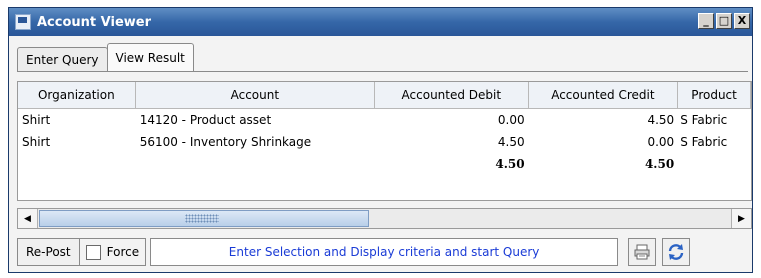  What do you see at coordinates (661, 142) in the screenshot?
I see `cell-credit: 0.00` at bounding box center [661, 142].